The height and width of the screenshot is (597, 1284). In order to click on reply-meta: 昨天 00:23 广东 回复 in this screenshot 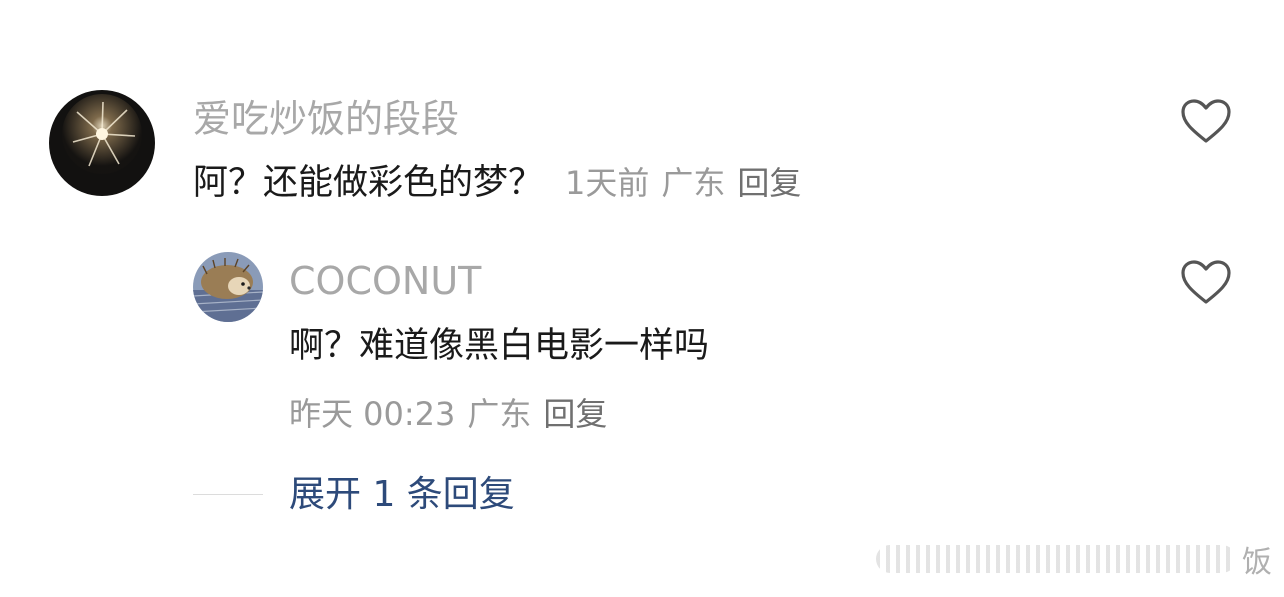, I will do `click(454, 414)`.